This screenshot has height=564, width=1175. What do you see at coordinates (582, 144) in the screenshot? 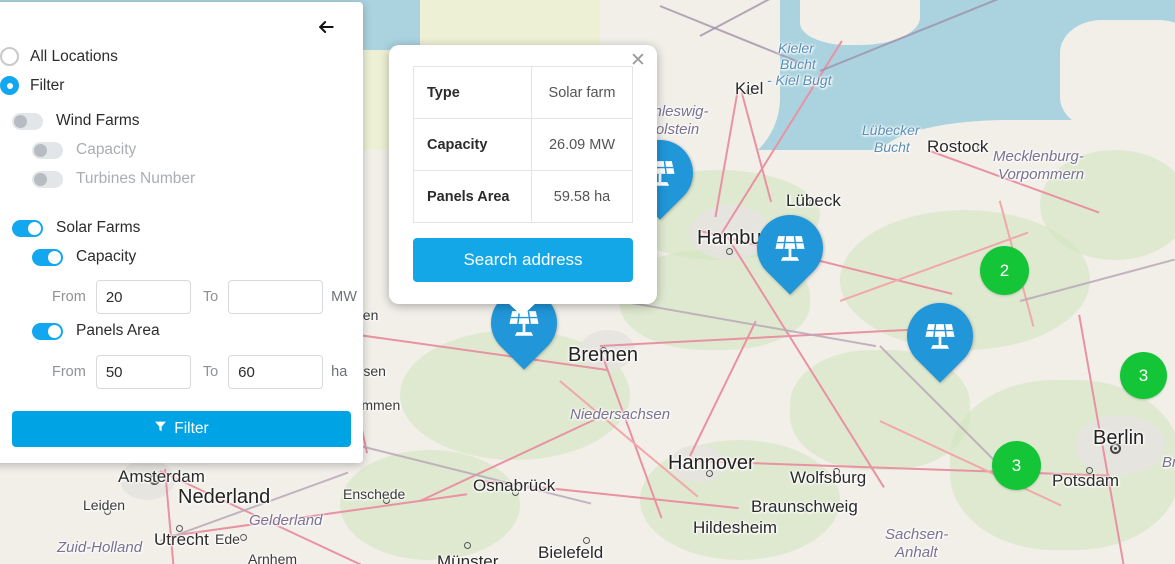
I see `info-value-capacity: 26.09 MW` at bounding box center [582, 144].